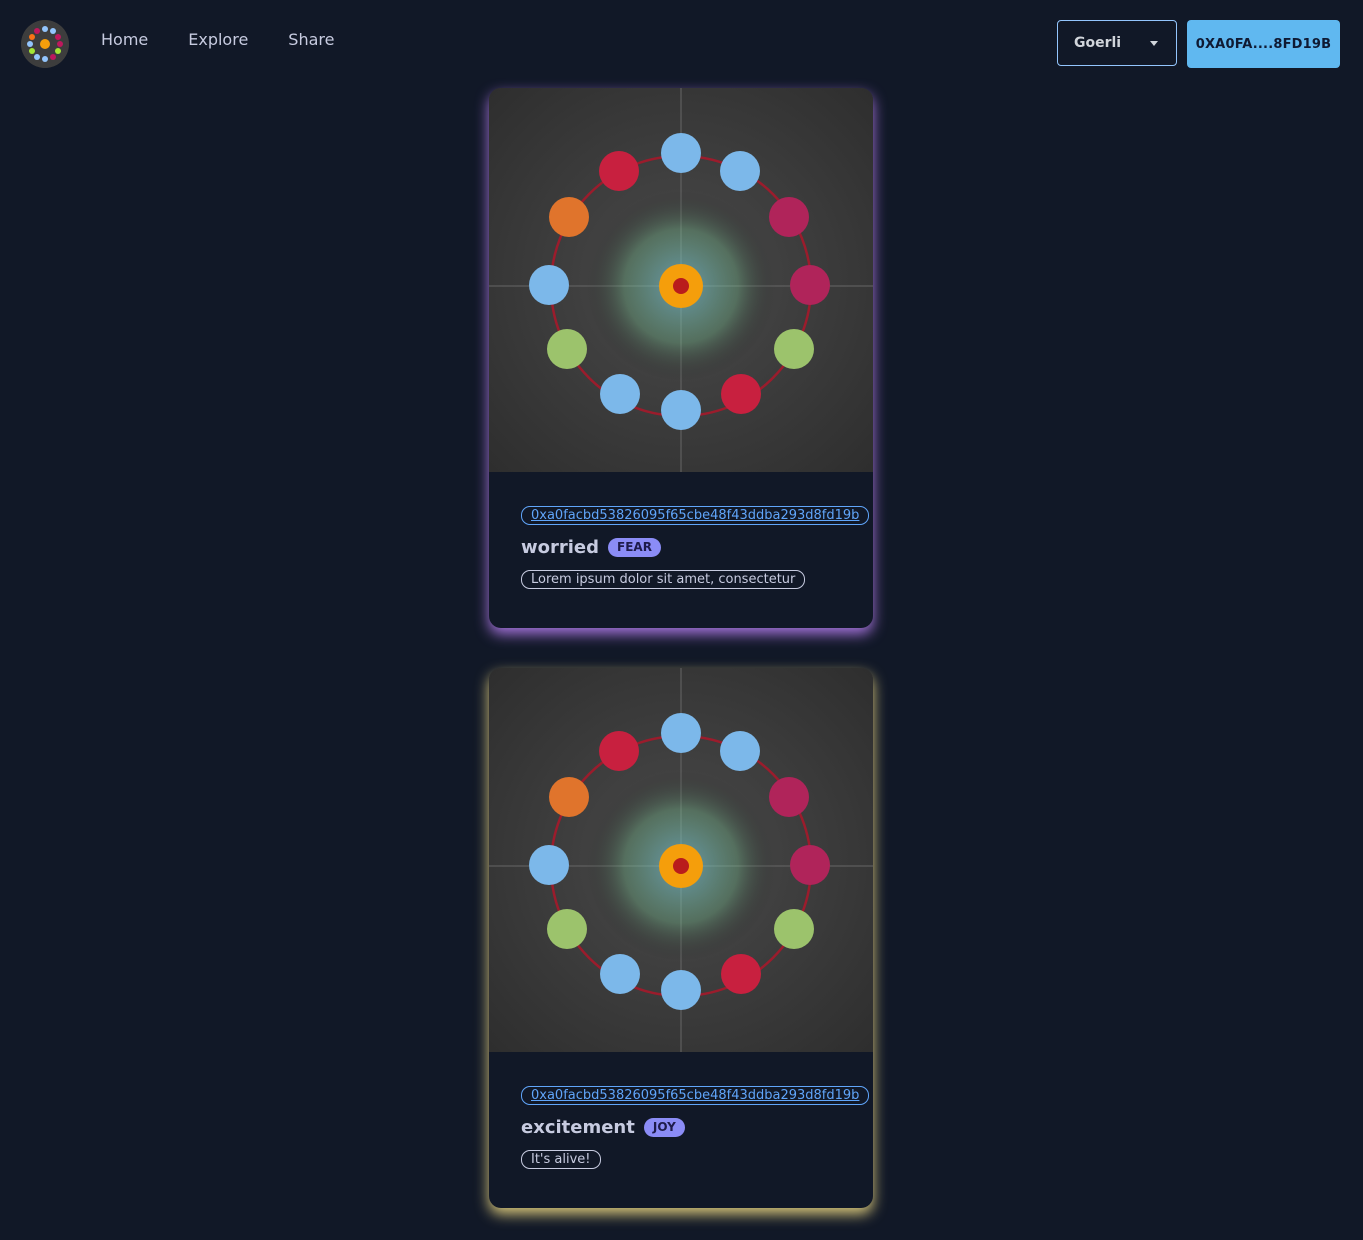 The image size is (1363, 1240). I want to click on message-text: It's alive!, so click(561, 1159).